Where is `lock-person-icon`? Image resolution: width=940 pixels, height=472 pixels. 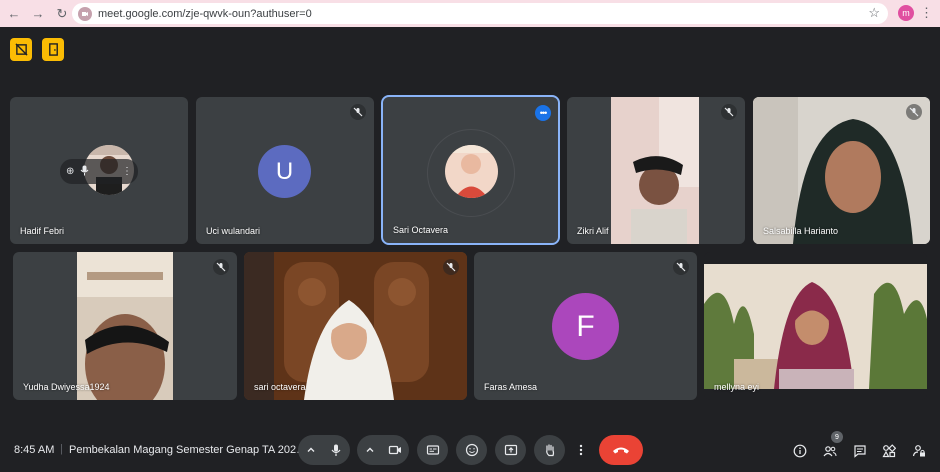
lock-person-icon is located at coordinates (918, 451).